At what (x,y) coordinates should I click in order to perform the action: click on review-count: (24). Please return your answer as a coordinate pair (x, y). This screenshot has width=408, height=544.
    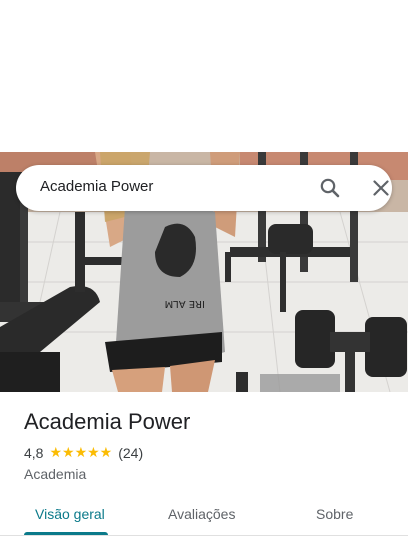
    Looking at the image, I should click on (130, 453).